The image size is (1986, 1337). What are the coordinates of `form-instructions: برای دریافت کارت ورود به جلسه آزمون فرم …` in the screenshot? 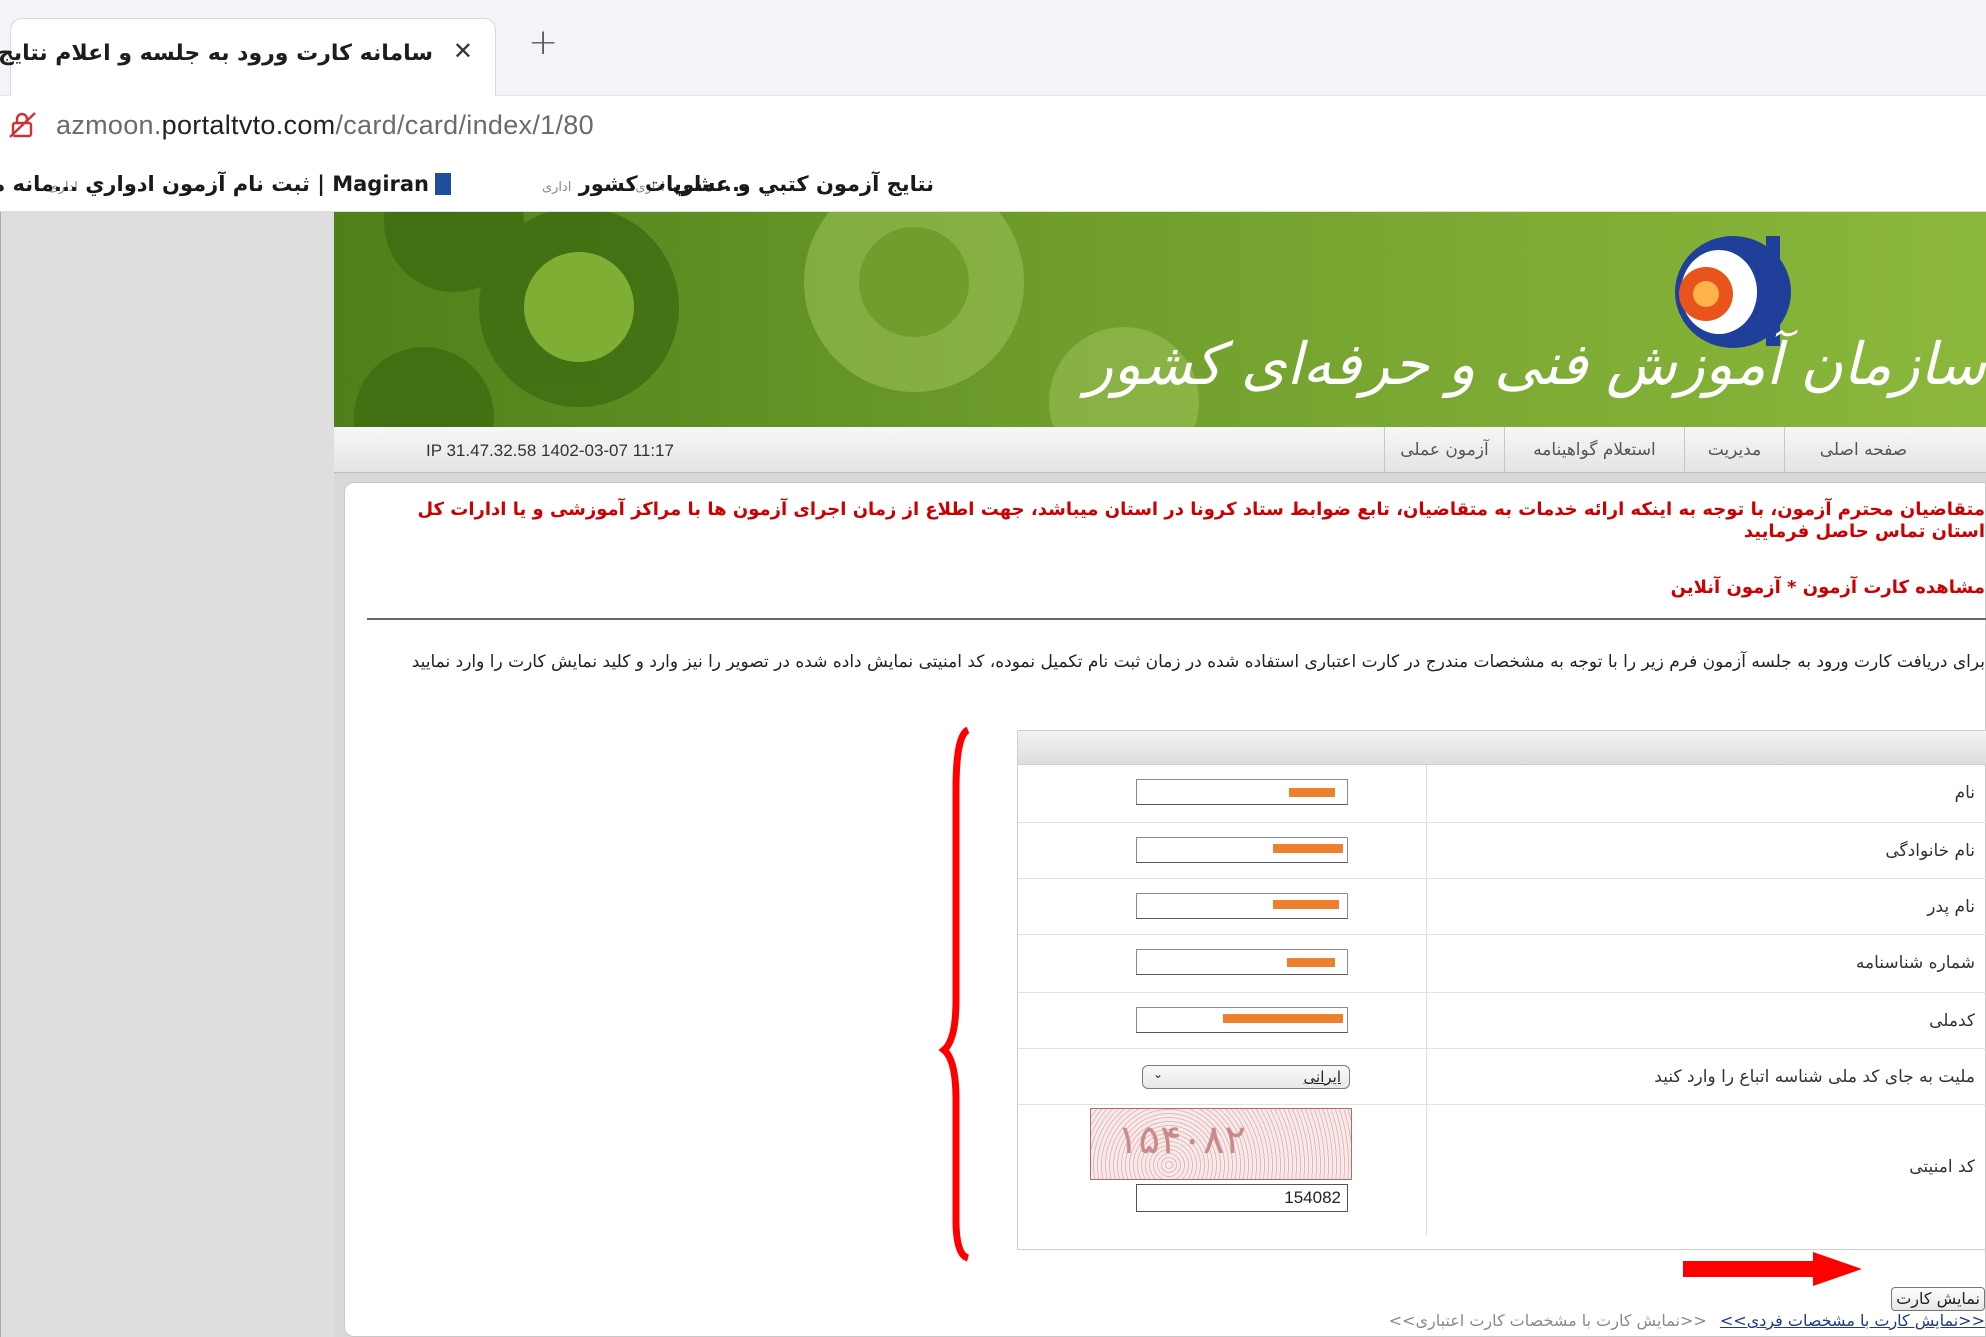 It's located at (1198, 662).